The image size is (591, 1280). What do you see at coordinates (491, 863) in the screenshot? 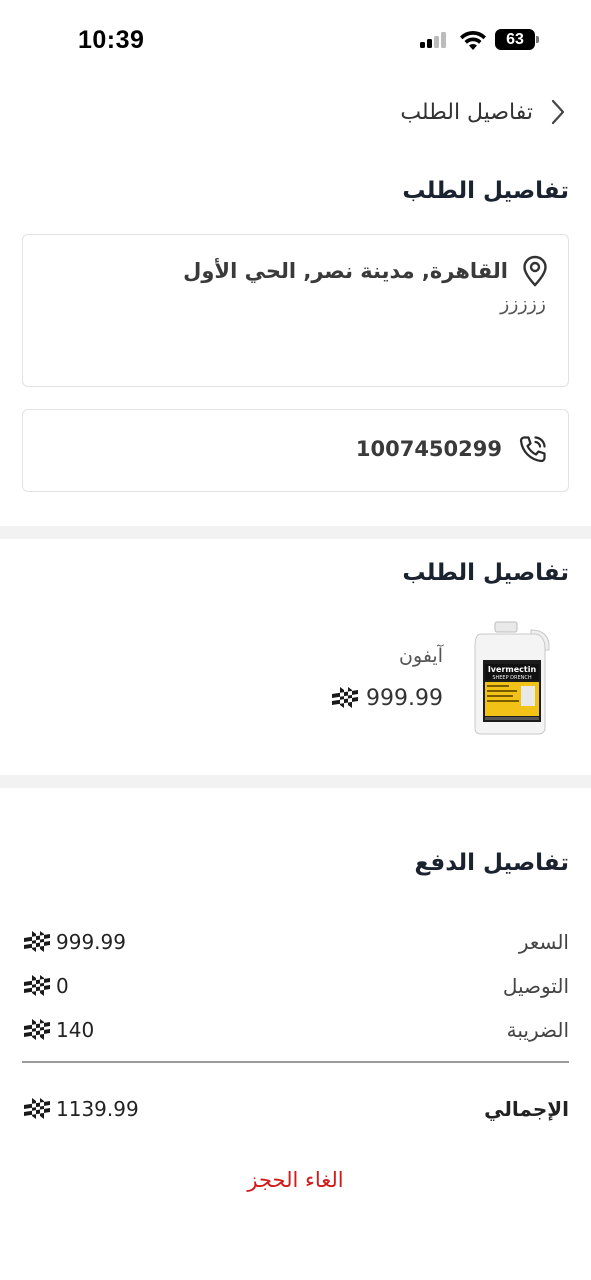
I see `payment-title: تفاصيل الدفع` at bounding box center [491, 863].